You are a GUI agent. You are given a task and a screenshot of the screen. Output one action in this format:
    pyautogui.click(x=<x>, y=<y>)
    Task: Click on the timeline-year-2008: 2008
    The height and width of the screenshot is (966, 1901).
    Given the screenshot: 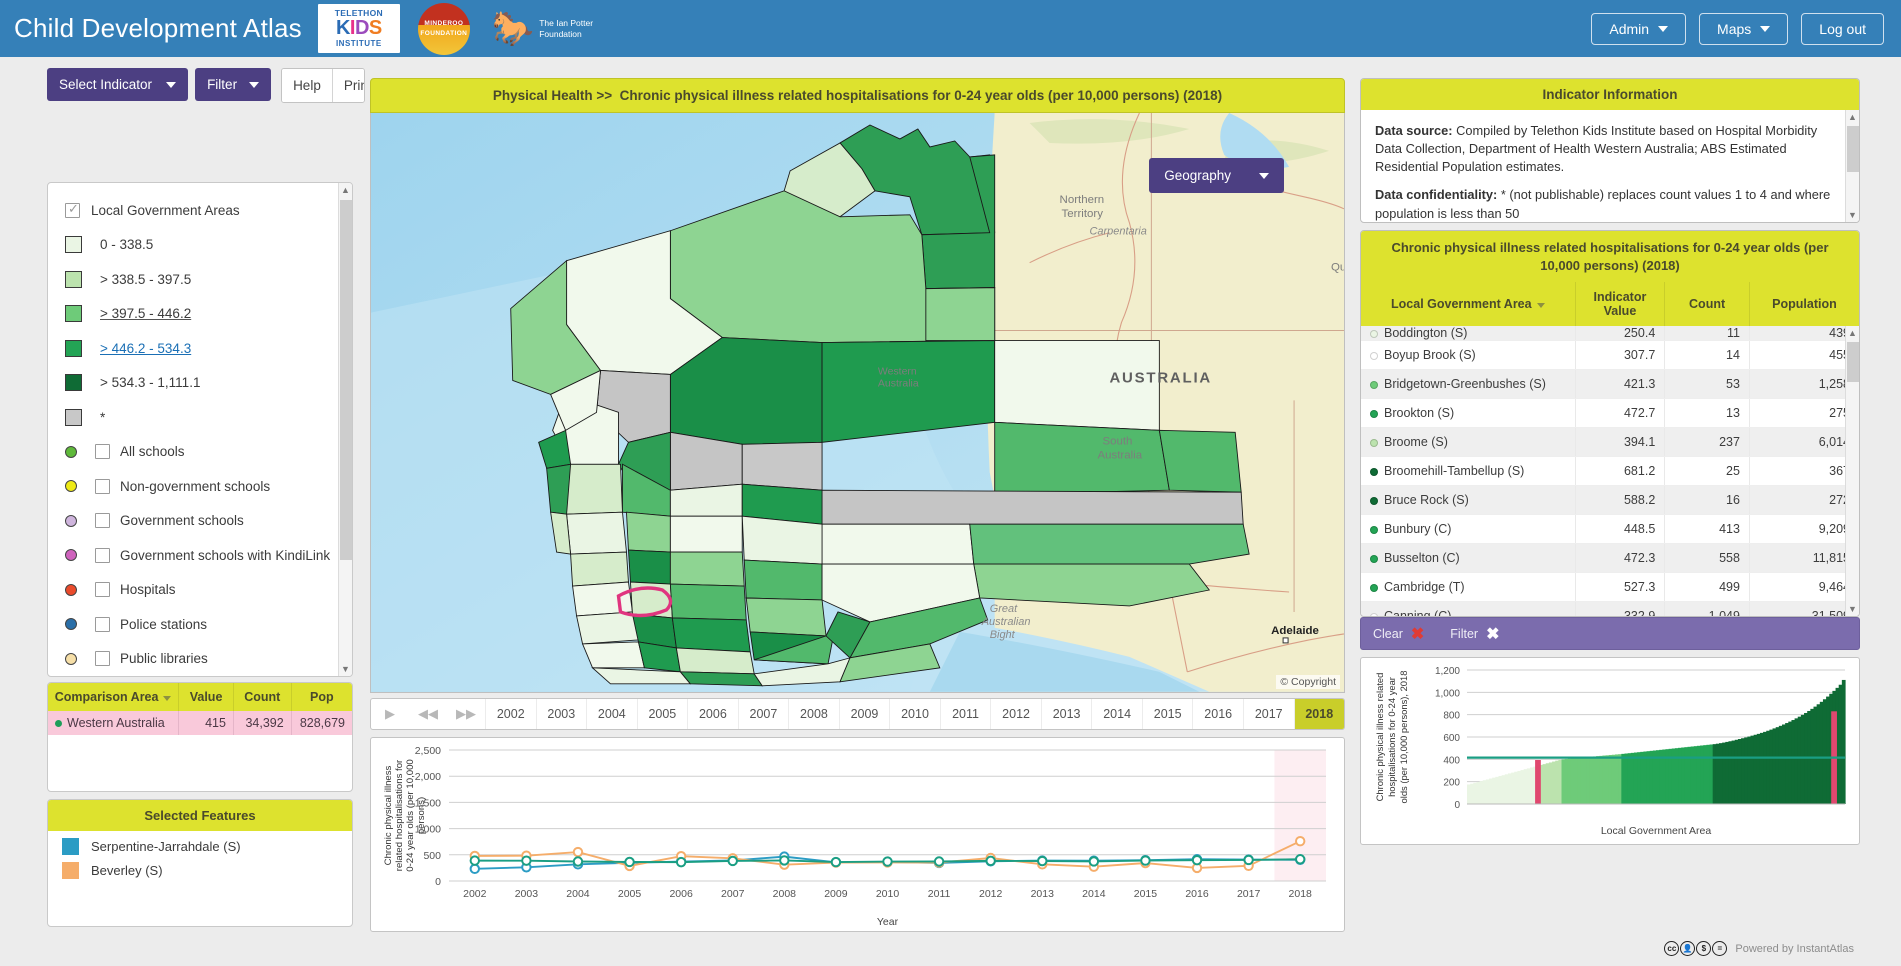 What is the action you would take?
    pyautogui.click(x=813, y=714)
    